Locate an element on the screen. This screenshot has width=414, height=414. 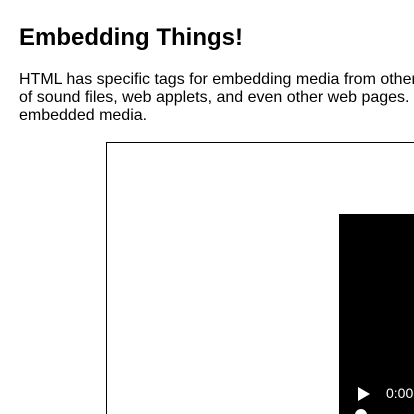
play-icon is located at coordinates (364, 394).